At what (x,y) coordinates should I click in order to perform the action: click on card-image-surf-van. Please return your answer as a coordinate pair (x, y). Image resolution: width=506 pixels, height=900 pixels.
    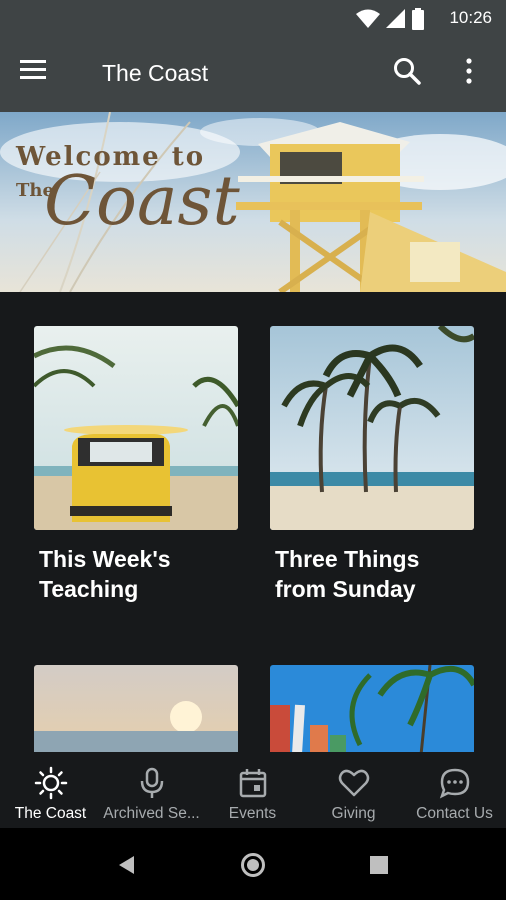
    Looking at the image, I should click on (136, 428).